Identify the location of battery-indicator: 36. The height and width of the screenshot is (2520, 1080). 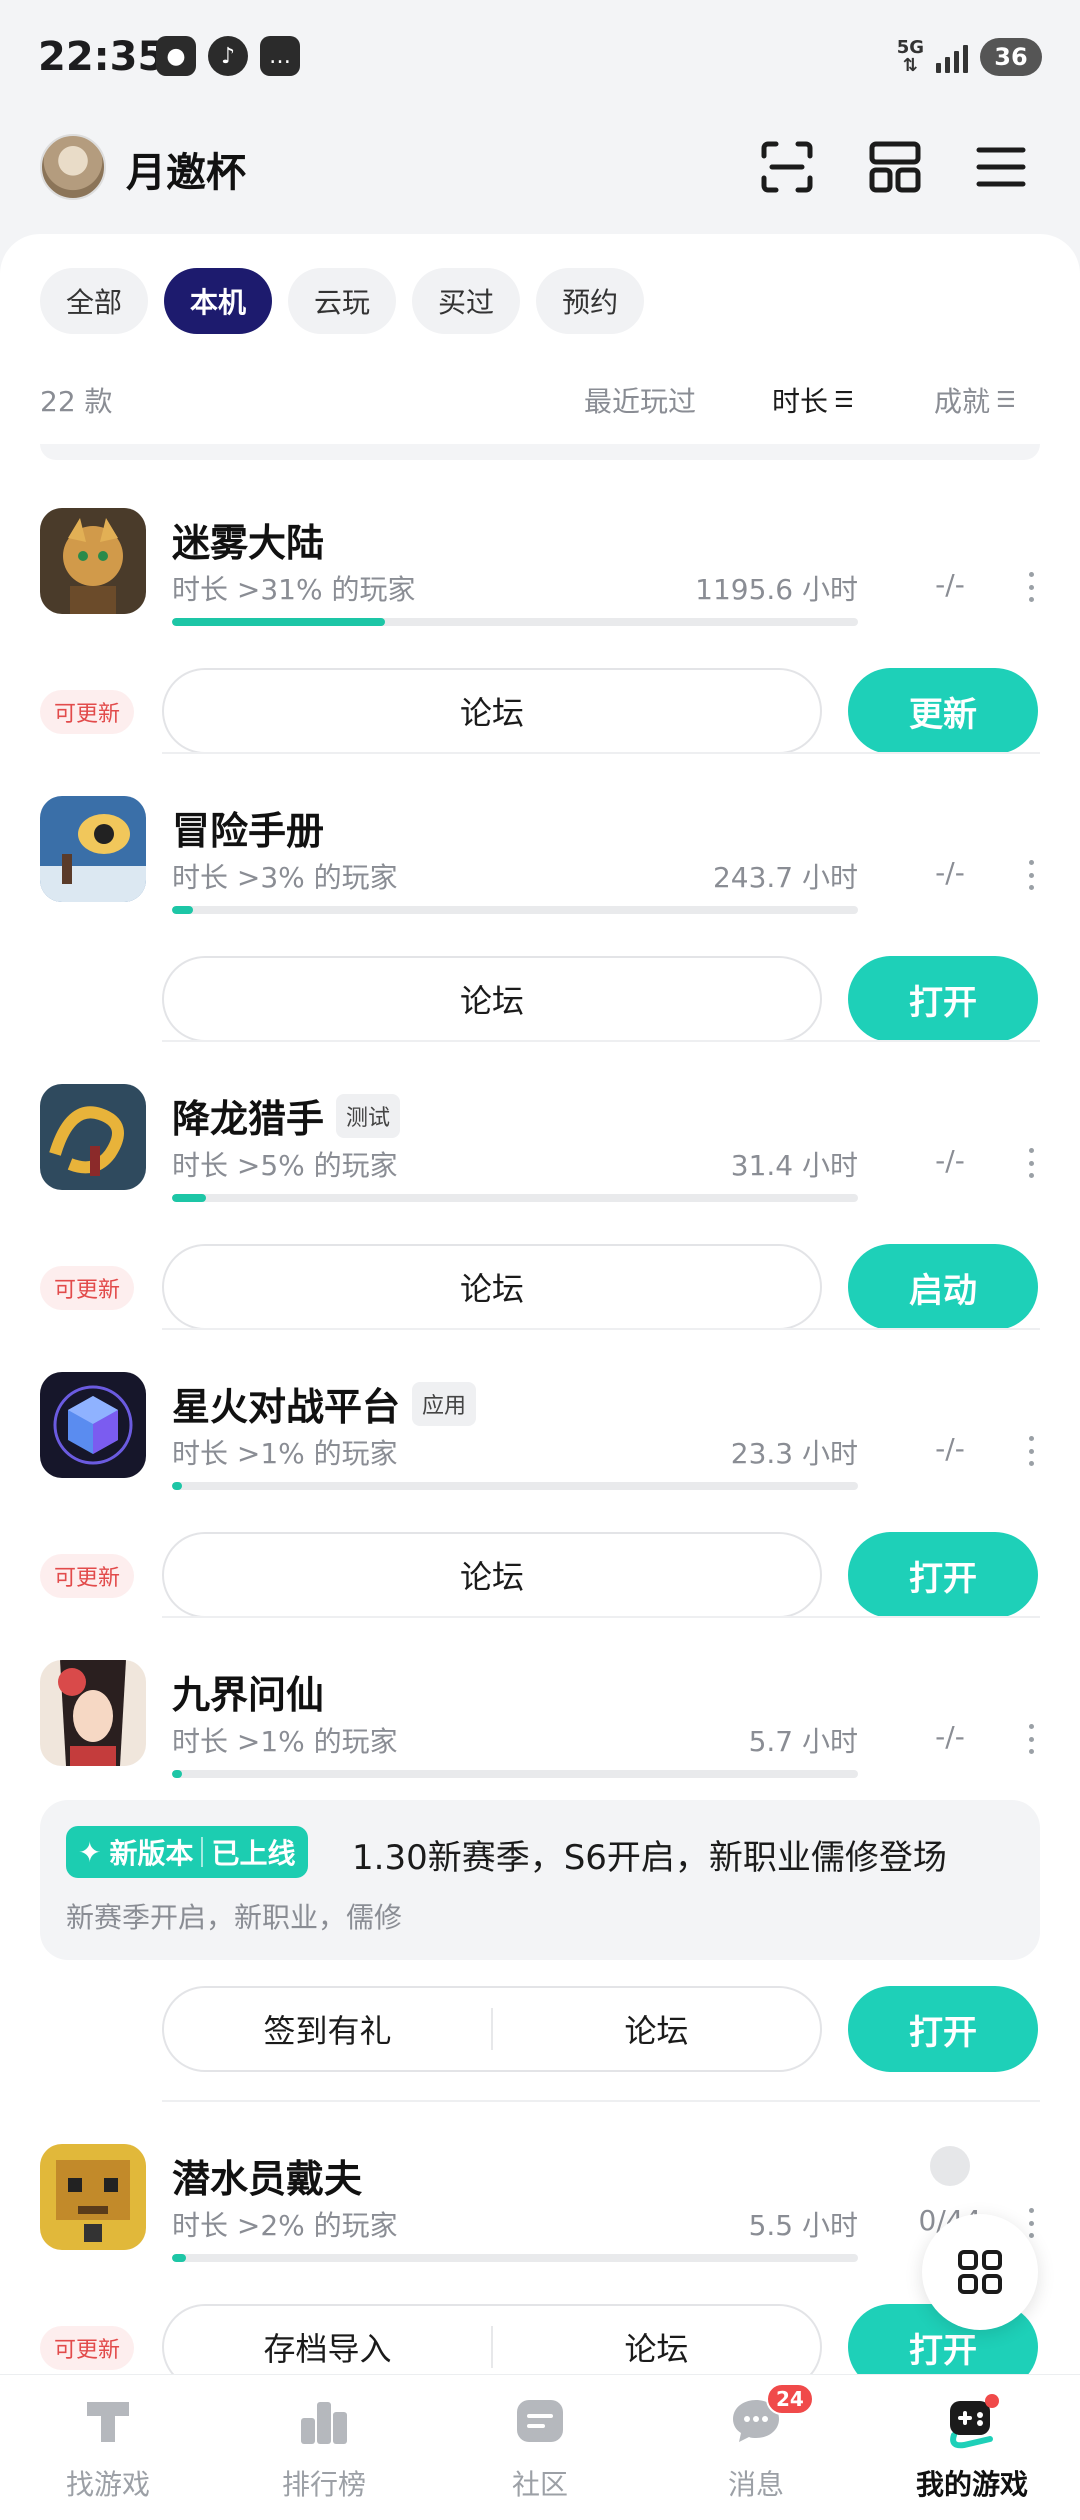
(1011, 57).